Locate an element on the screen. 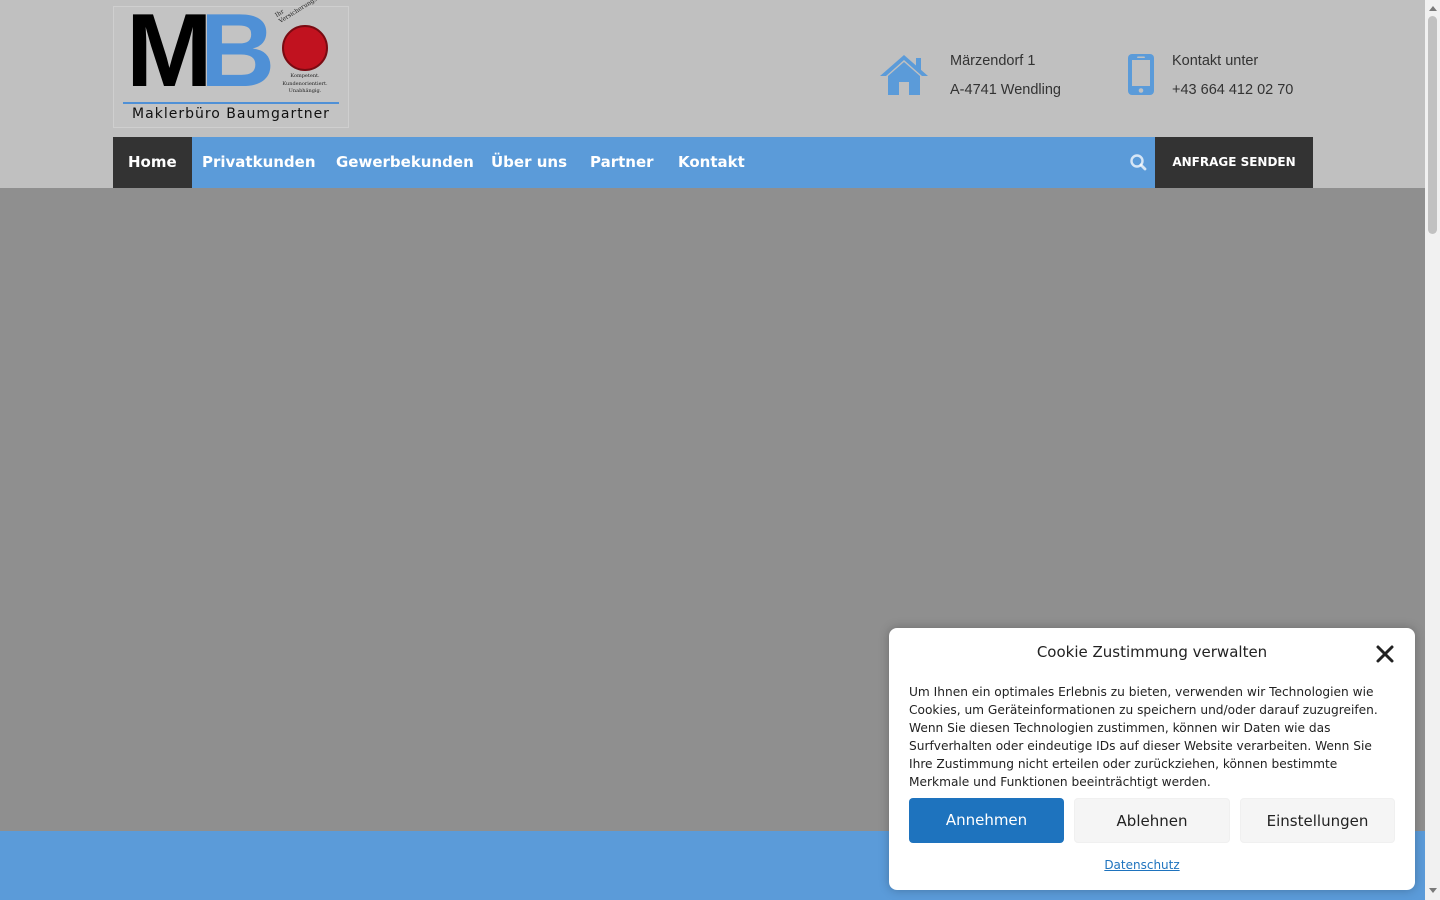 This screenshot has width=1440, height=900. contact-label: Kontakt unter is located at coordinates (1215, 61).